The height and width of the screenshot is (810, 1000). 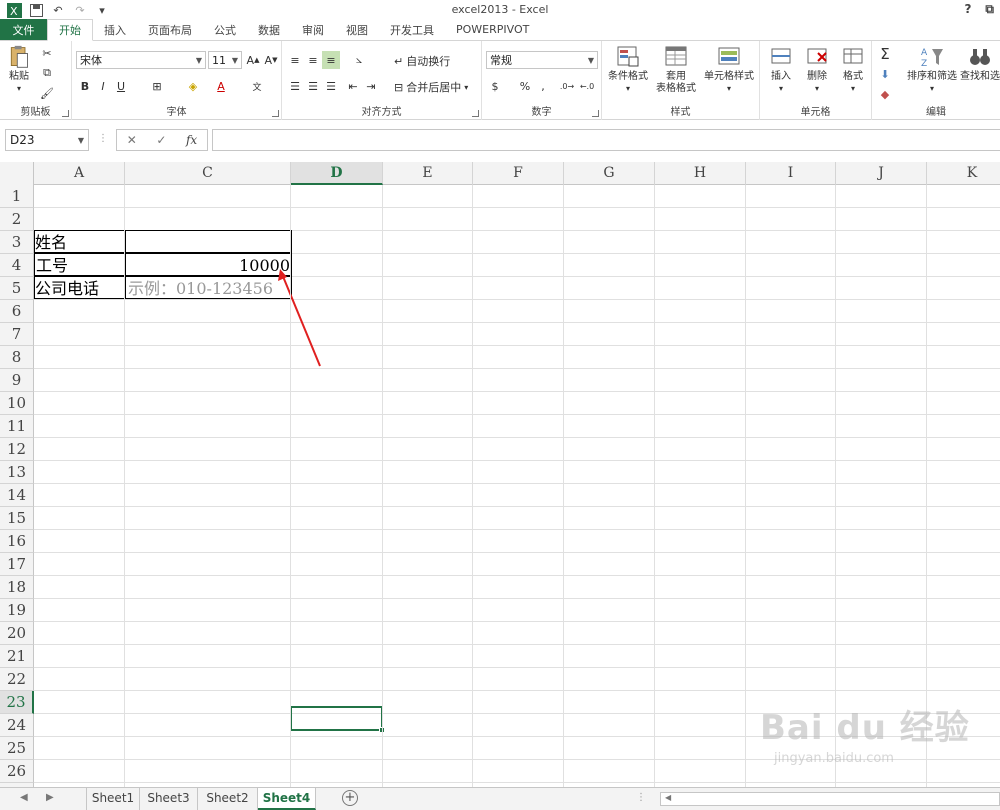 I want to click on insert-cells-button: 插入 ▾, so click(x=781, y=70).